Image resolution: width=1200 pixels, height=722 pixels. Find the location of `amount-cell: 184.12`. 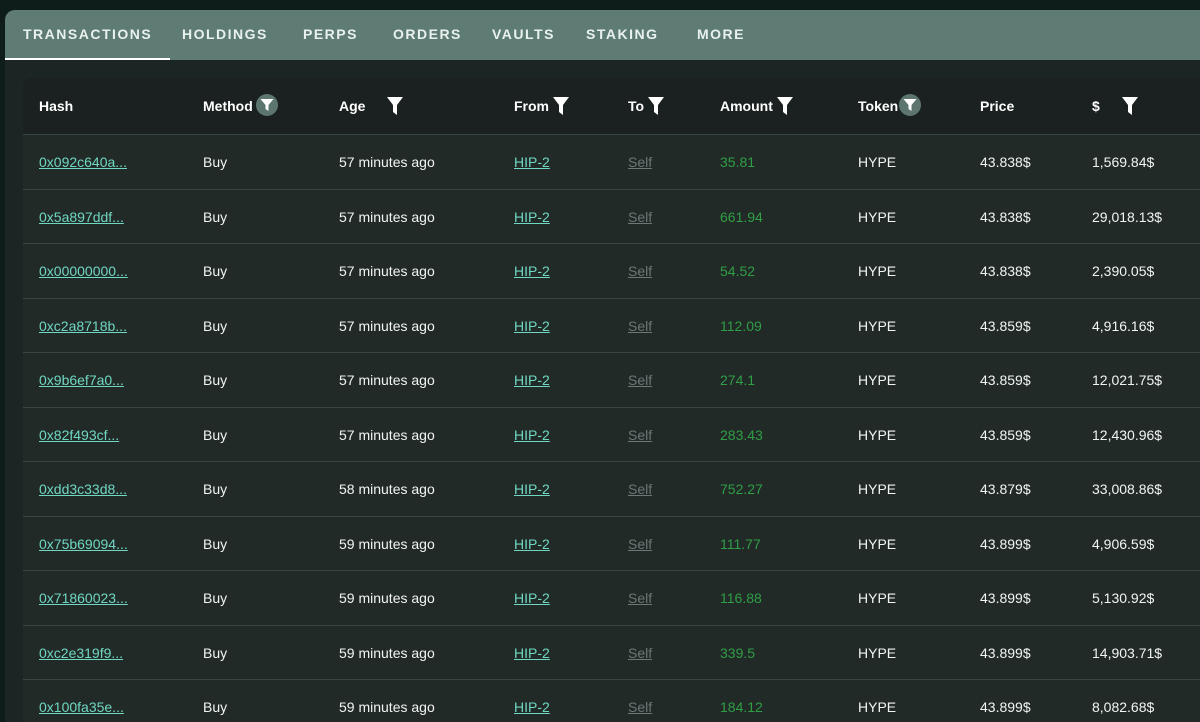

amount-cell: 184.12 is located at coordinates (741, 707).